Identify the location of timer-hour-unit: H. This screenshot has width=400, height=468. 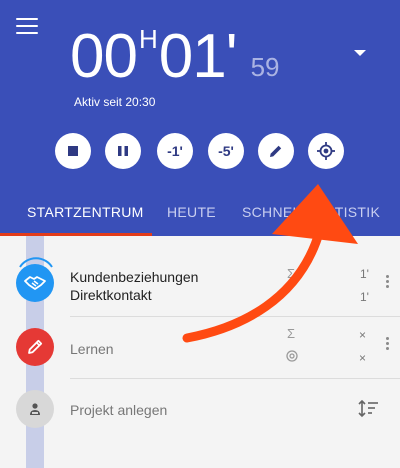
(148, 39).